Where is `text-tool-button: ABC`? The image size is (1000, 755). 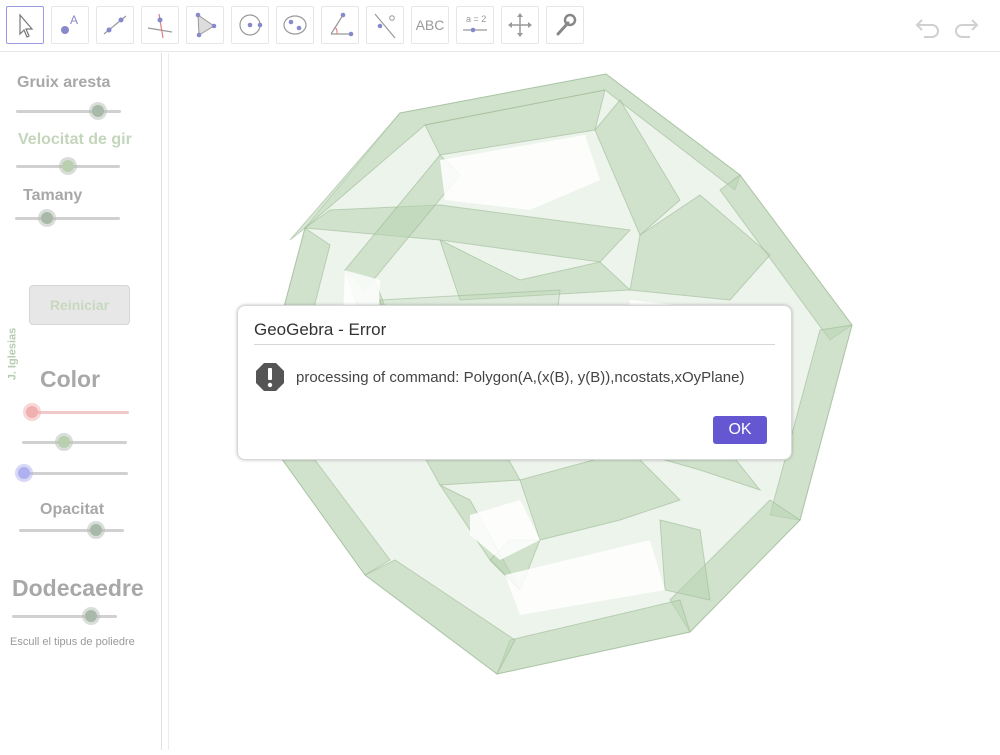 text-tool-button: ABC is located at coordinates (430, 25).